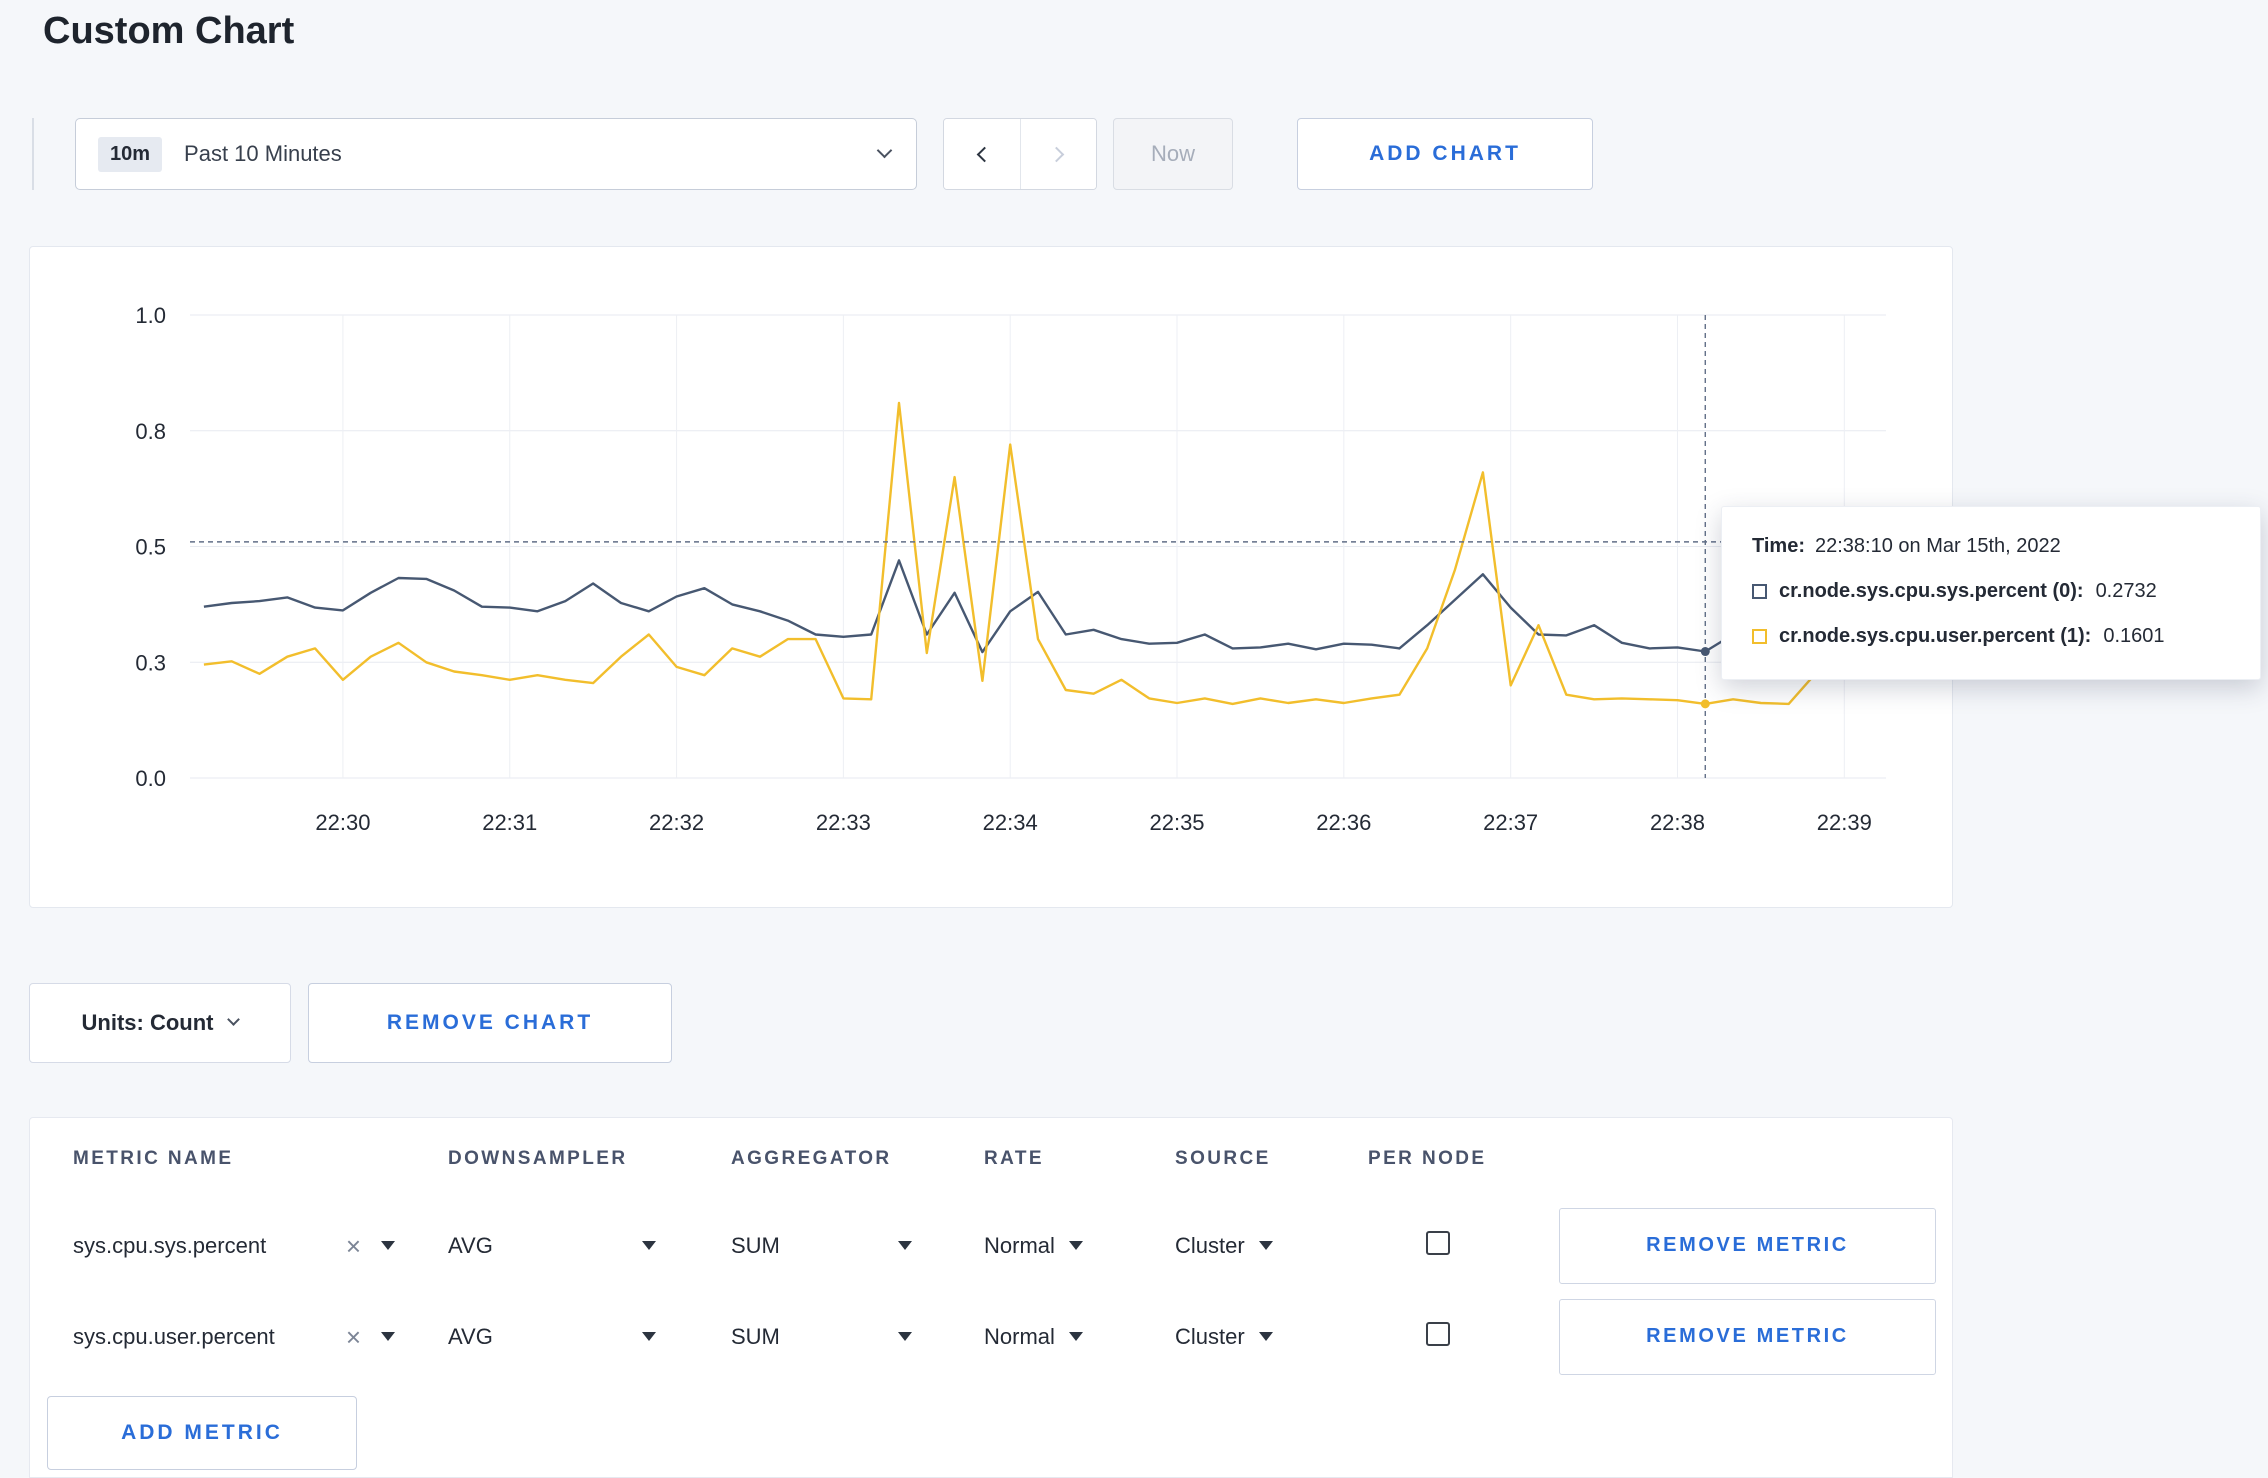  I want to click on metric-name-value: sys.cpu.user.percent, so click(174, 1336).